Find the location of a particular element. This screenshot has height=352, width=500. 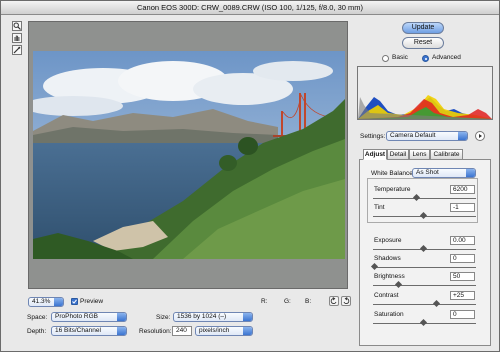

settings-label: Settings: is located at coordinates (373, 136).